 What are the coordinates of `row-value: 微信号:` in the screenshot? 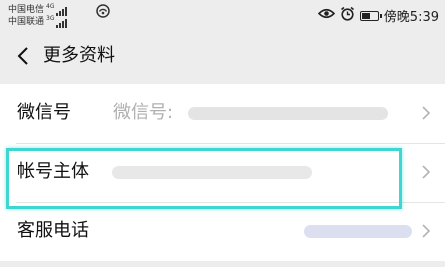 It's located at (143, 112).